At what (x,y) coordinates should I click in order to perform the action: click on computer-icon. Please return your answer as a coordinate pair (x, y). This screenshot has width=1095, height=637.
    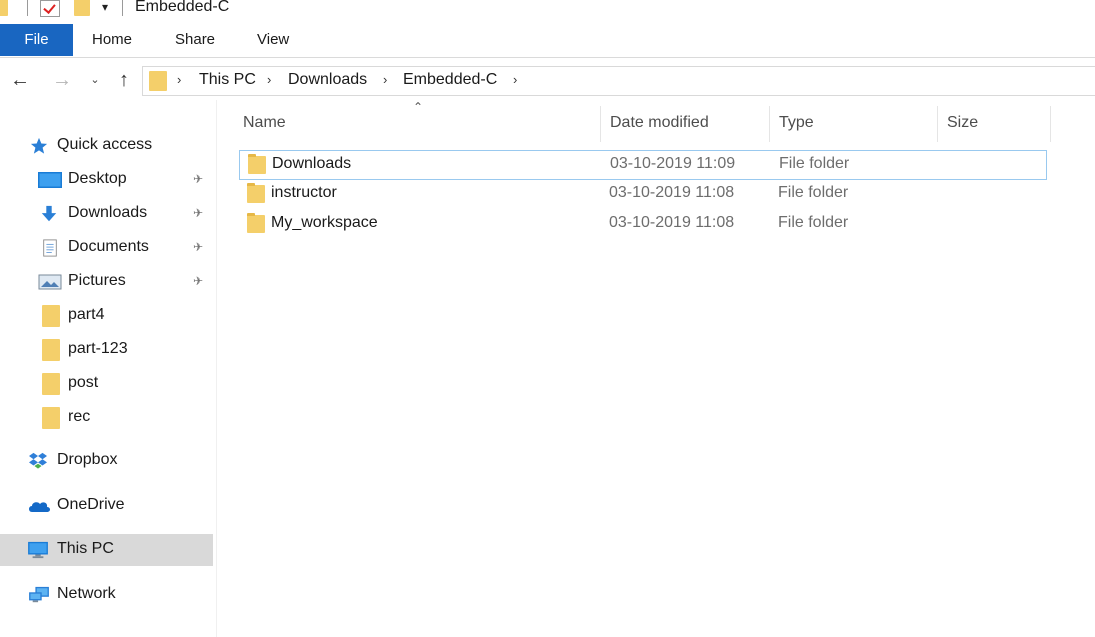
    Looking at the image, I should click on (38, 550).